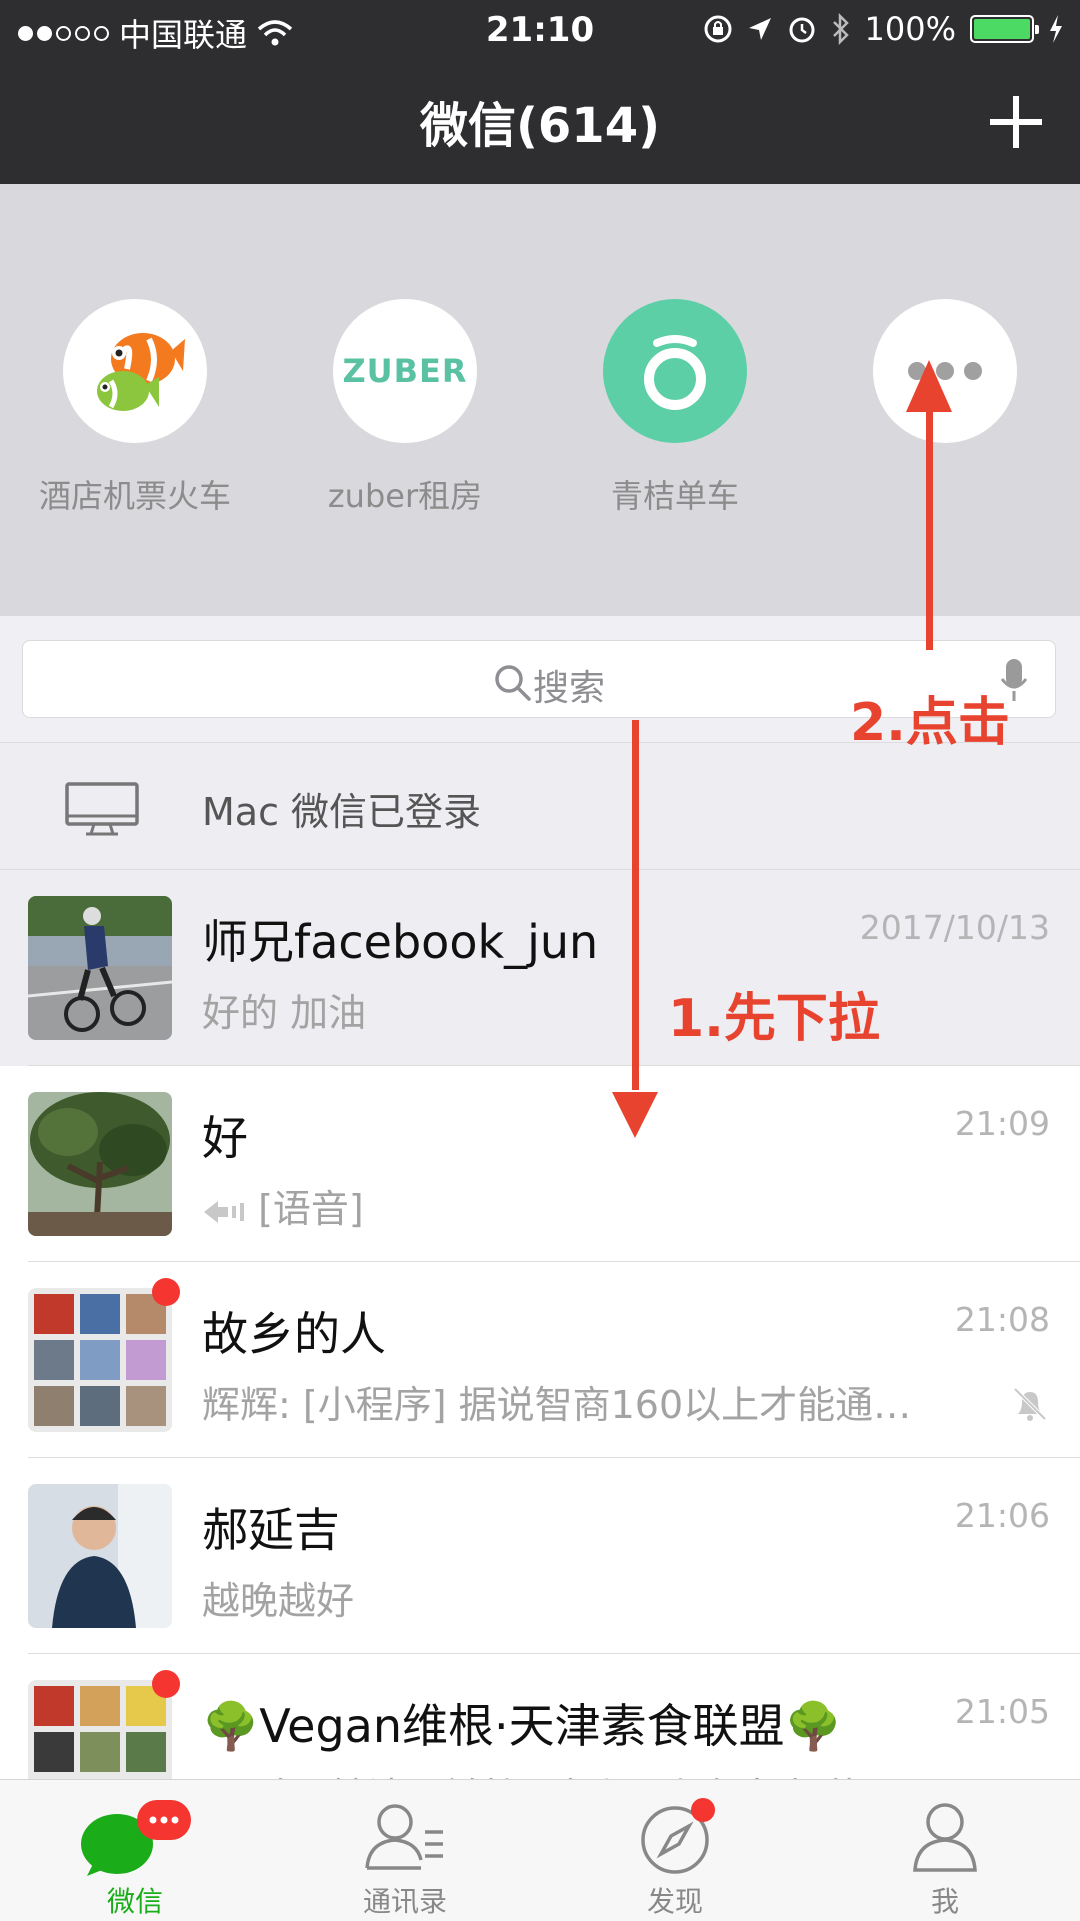  I want to click on monitor-icon, so click(102, 809).